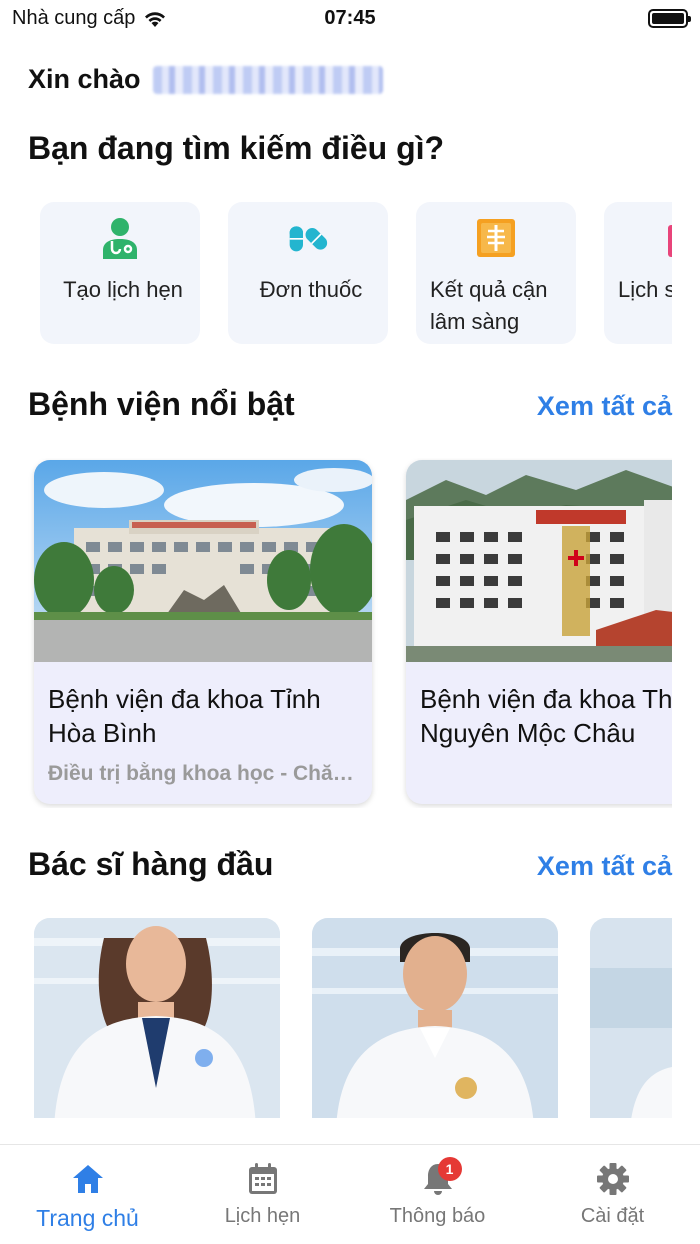  I want to click on bottom-tab-bar: Trang chủ Lịch hẹn 1 Thông báo Cài đặt, so click(350, 1194).